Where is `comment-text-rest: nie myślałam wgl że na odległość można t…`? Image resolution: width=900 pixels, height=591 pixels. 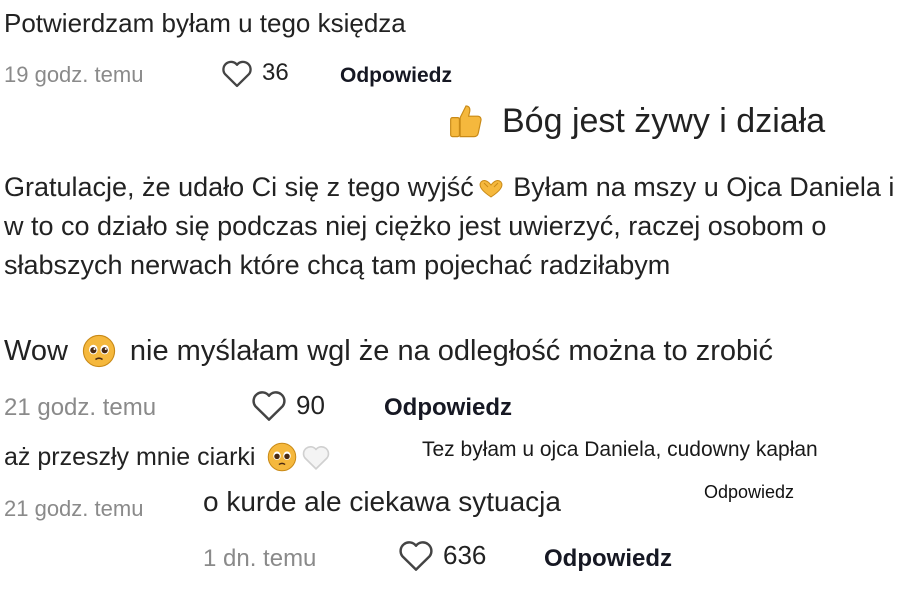
comment-text-rest: nie myślałam wgl że na odległość można t… is located at coordinates (451, 350).